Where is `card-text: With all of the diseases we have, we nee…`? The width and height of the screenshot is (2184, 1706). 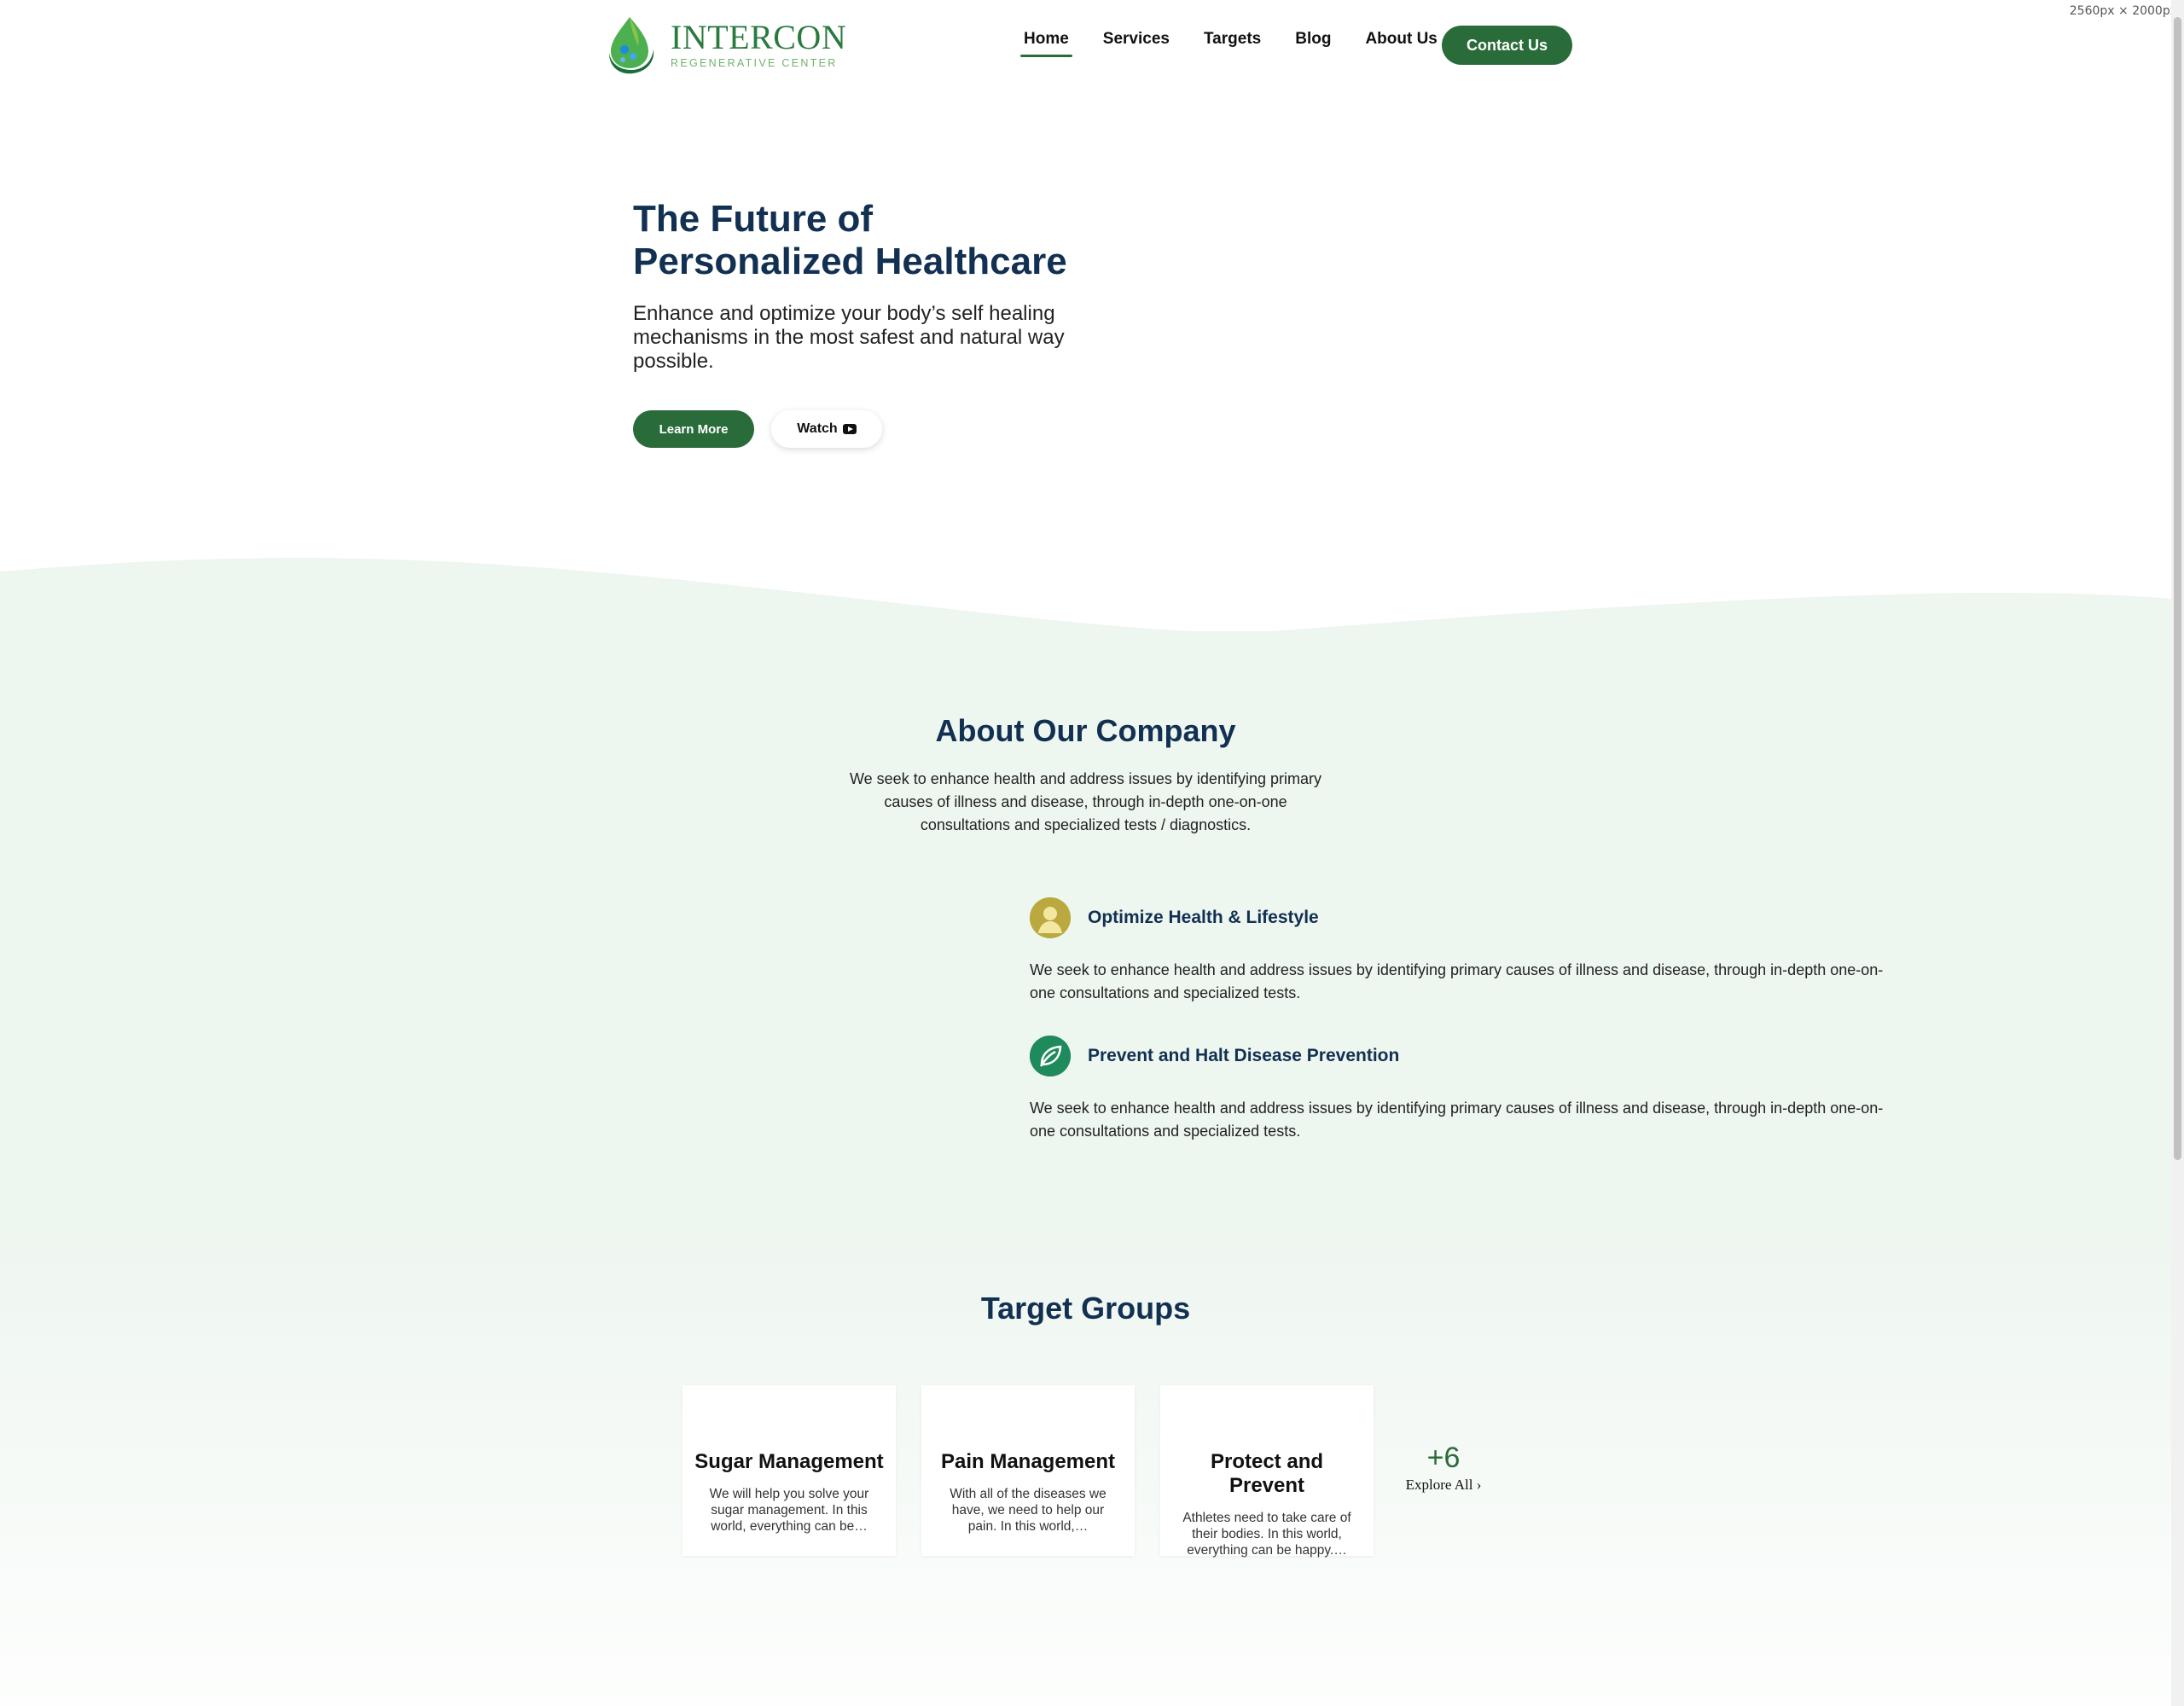 card-text: With all of the diseases we have, we nee… is located at coordinates (1029, 1510).